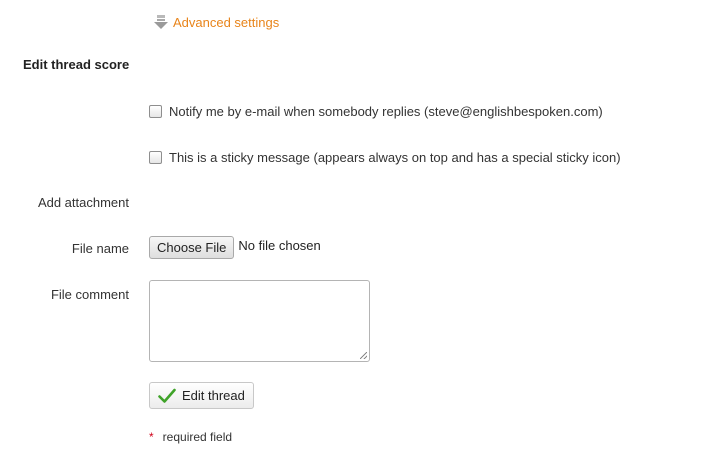 The height and width of the screenshot is (466, 707). I want to click on checkmark-icon, so click(167, 395).